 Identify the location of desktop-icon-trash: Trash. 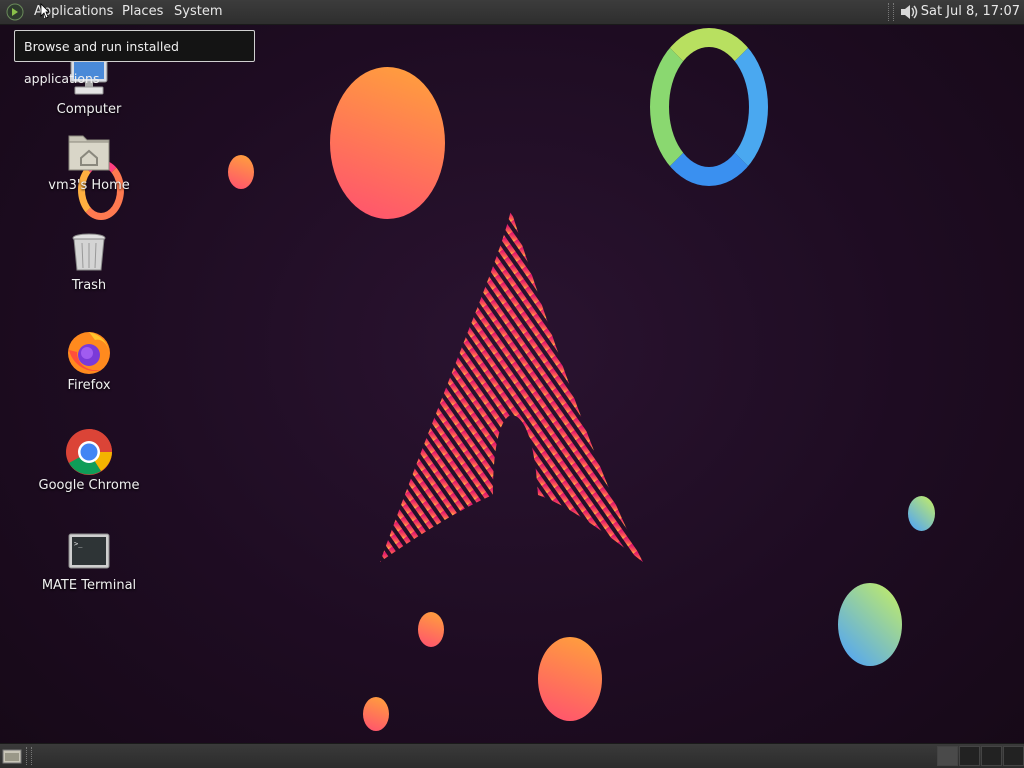
(89, 260).